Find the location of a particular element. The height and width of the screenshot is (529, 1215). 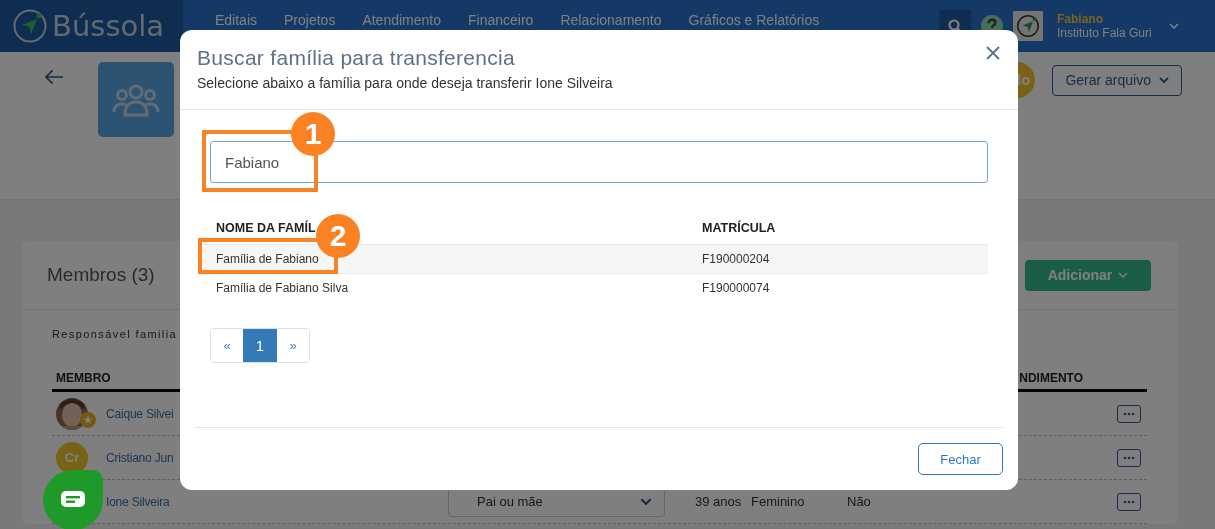

card-title: Membros (3) is located at coordinates (101, 275).